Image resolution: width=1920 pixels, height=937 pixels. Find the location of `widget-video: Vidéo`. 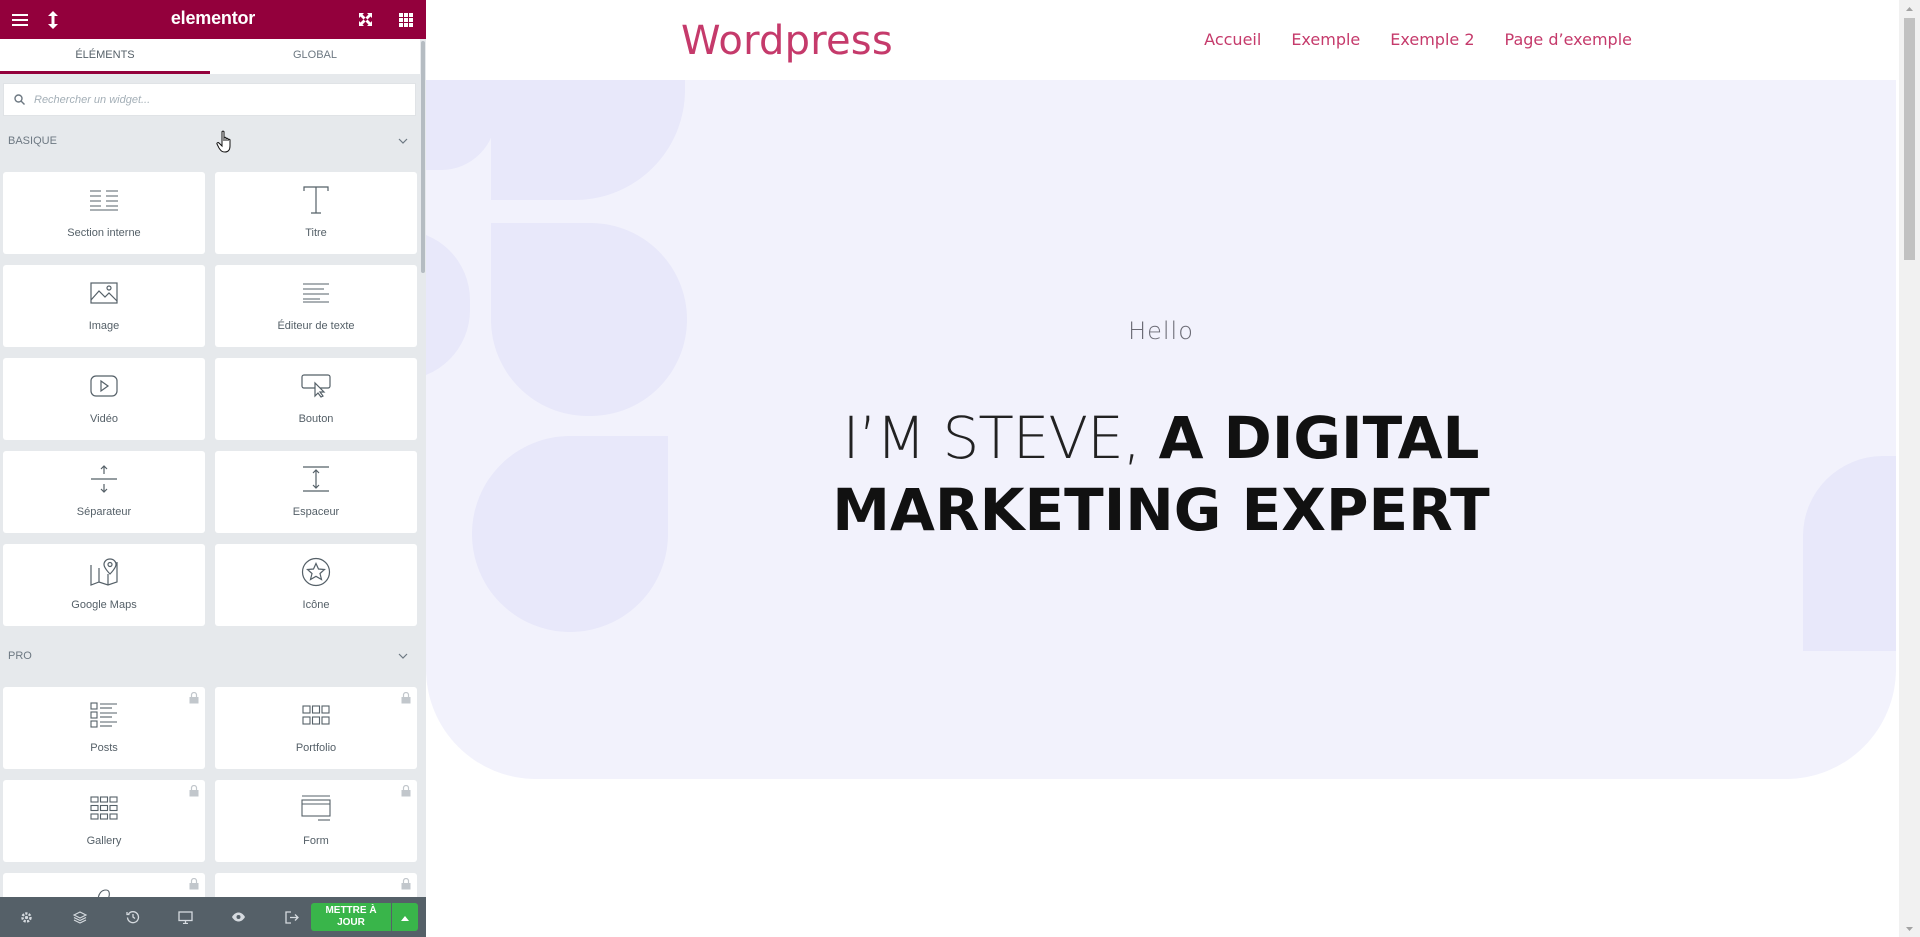

widget-video: Vidéo is located at coordinates (104, 399).